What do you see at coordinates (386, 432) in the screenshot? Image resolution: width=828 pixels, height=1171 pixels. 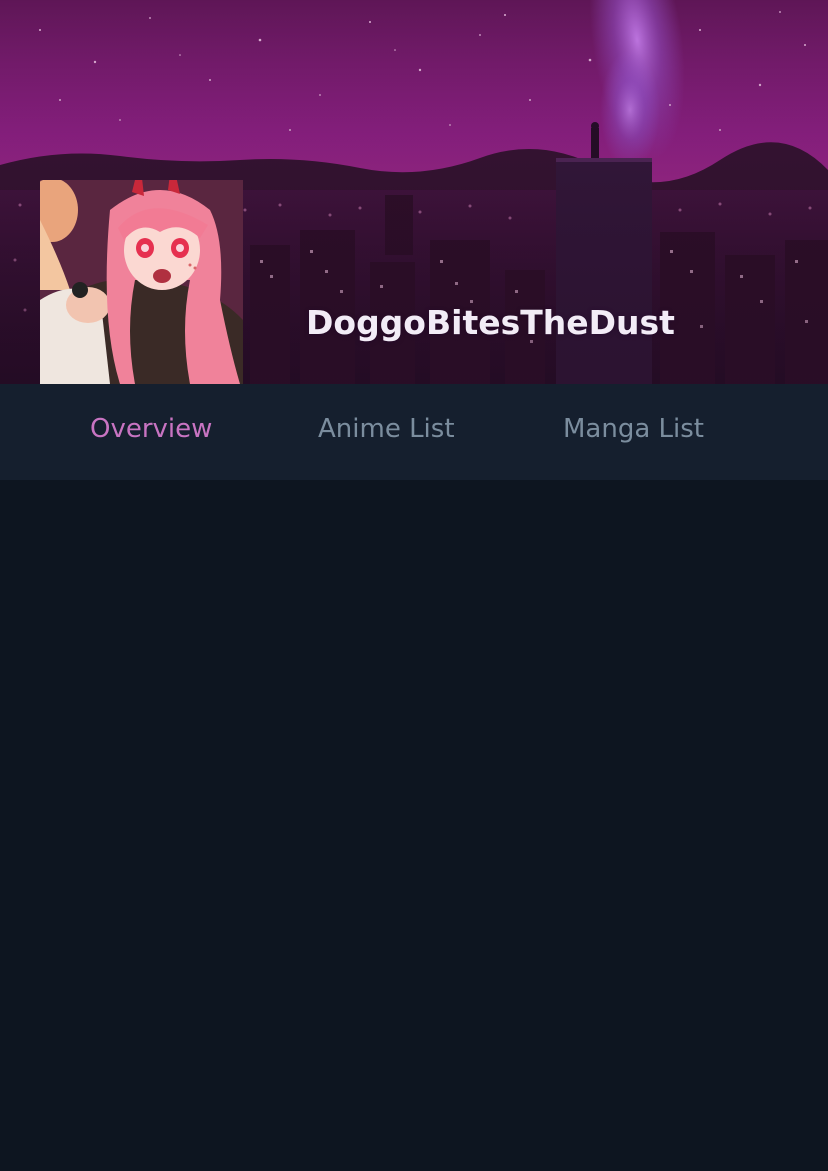 I see `tab-anime-list: Anime List` at bounding box center [386, 432].